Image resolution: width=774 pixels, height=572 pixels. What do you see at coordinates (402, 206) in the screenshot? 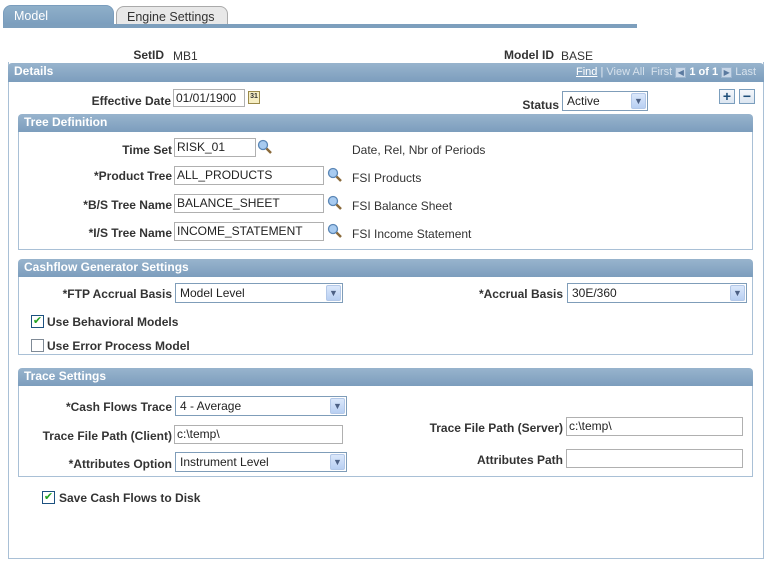
I see `bs-tree-description: FSI Balance Sheet` at bounding box center [402, 206].